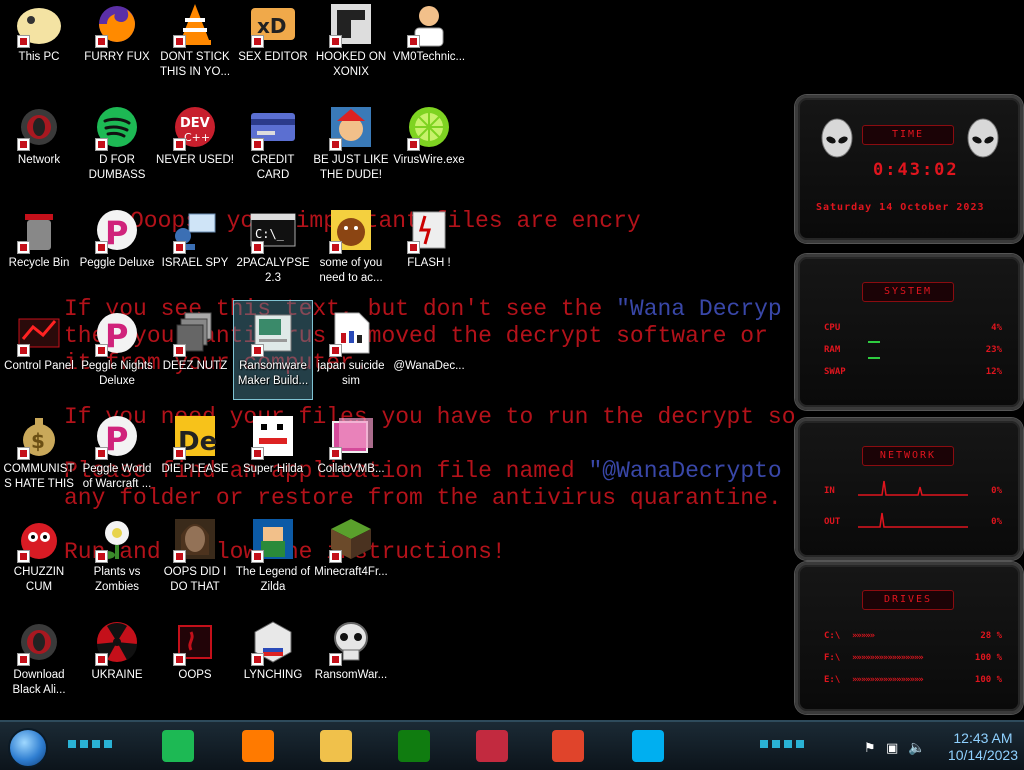 The image size is (1024, 770). What do you see at coordinates (117, 263) in the screenshot?
I see `desktop-icon-label: Peggle Deluxe` at bounding box center [117, 263].